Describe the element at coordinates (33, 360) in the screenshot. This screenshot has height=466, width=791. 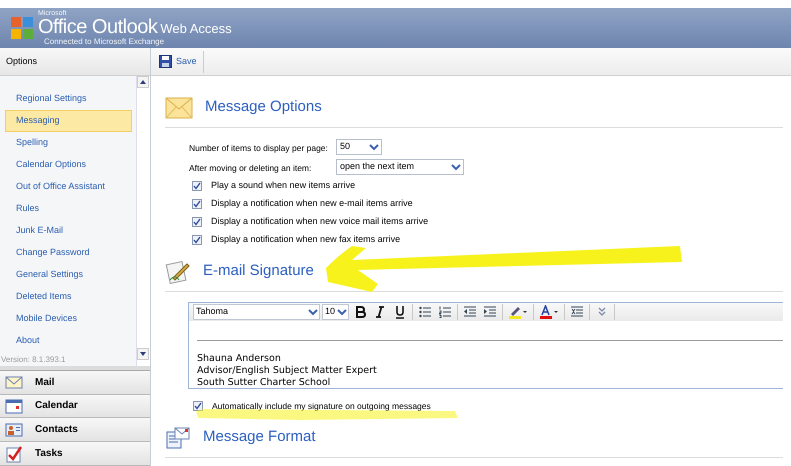
I see `version-label: Version: 8.1.393.1` at that location.